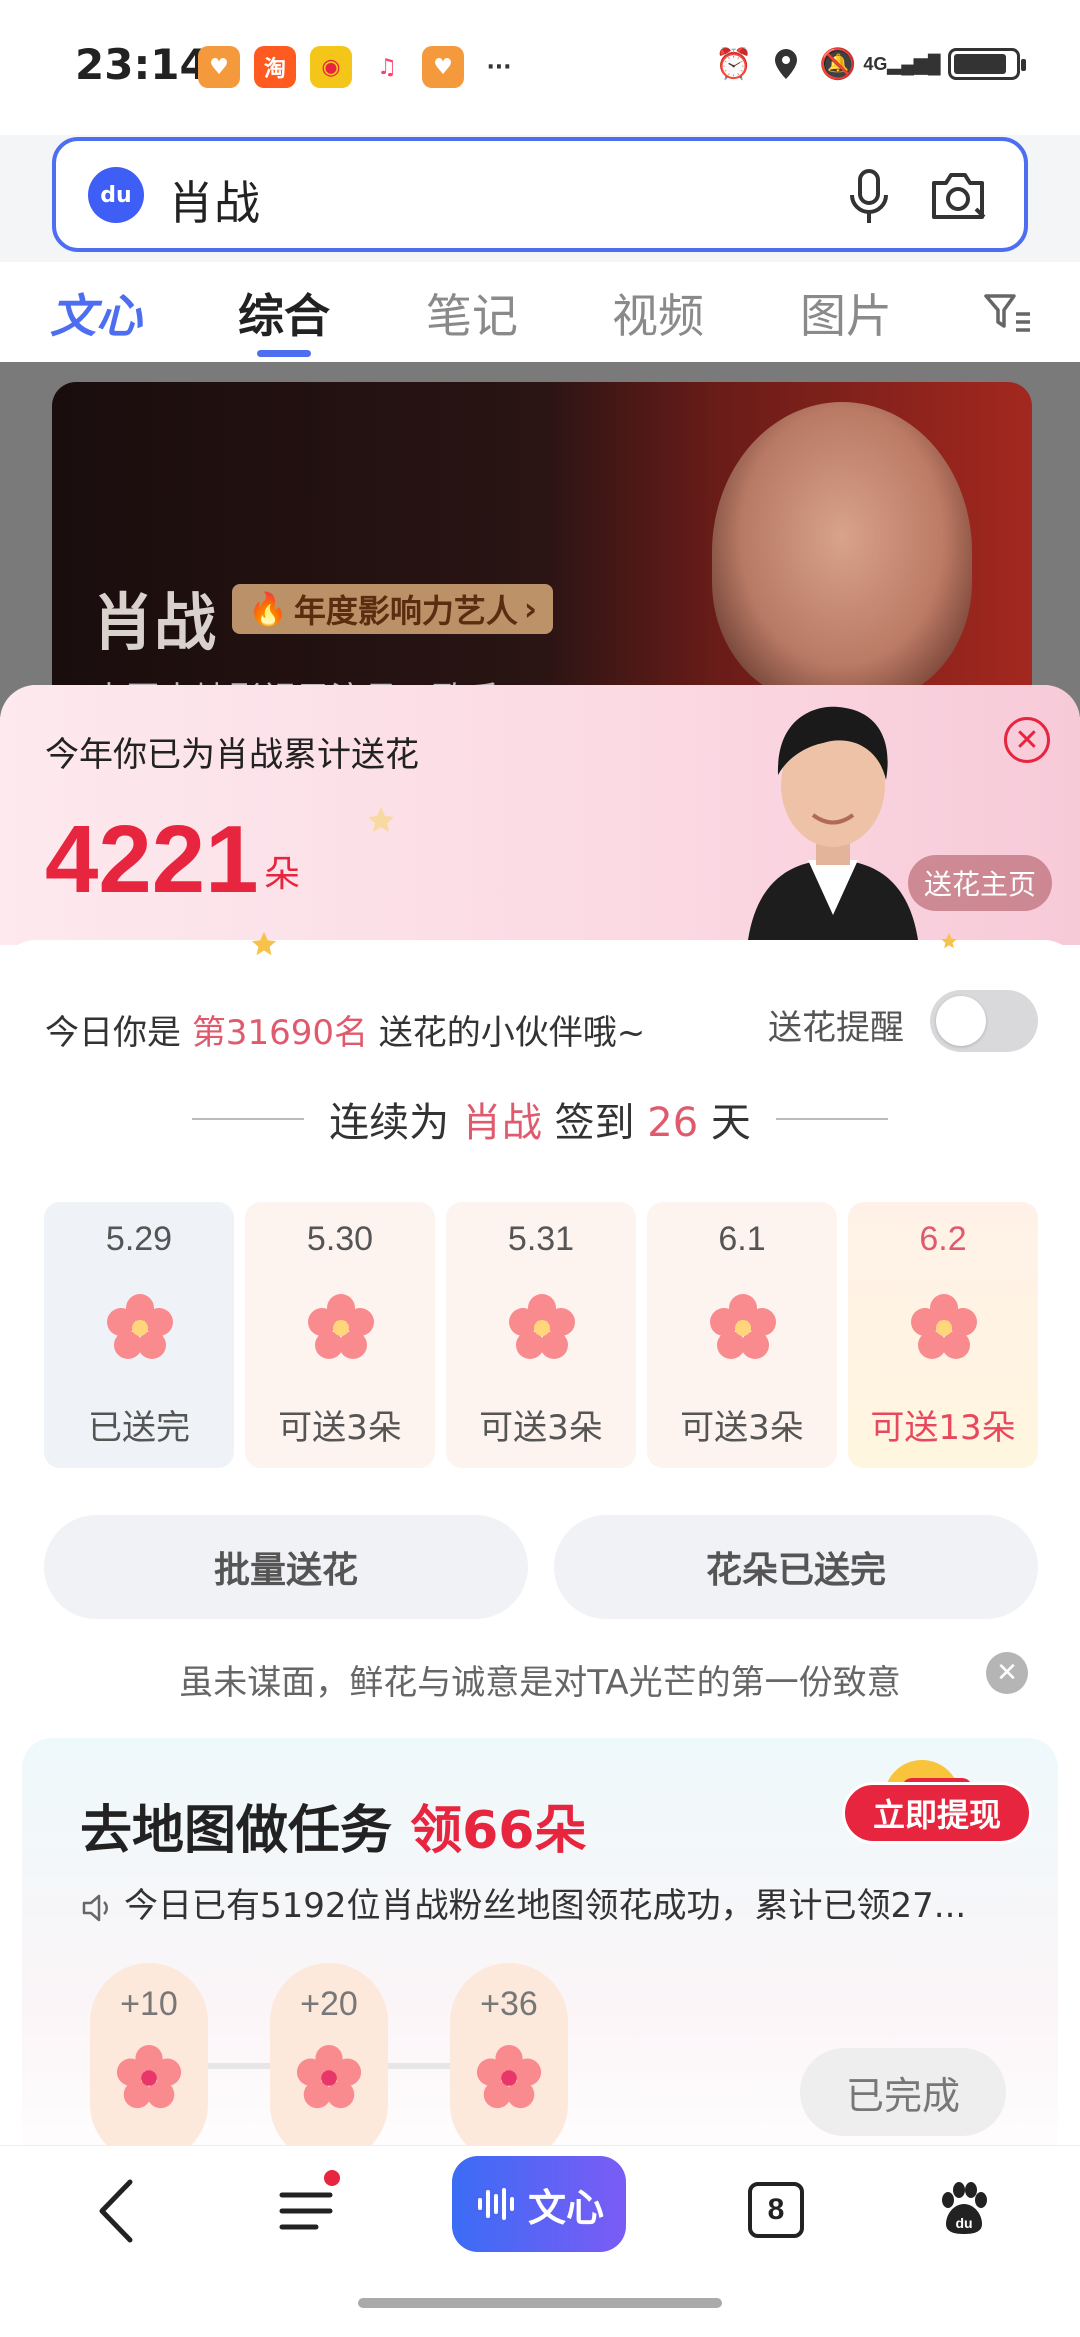  What do you see at coordinates (832, 1119) in the screenshot?
I see `divider-line` at bounding box center [832, 1119].